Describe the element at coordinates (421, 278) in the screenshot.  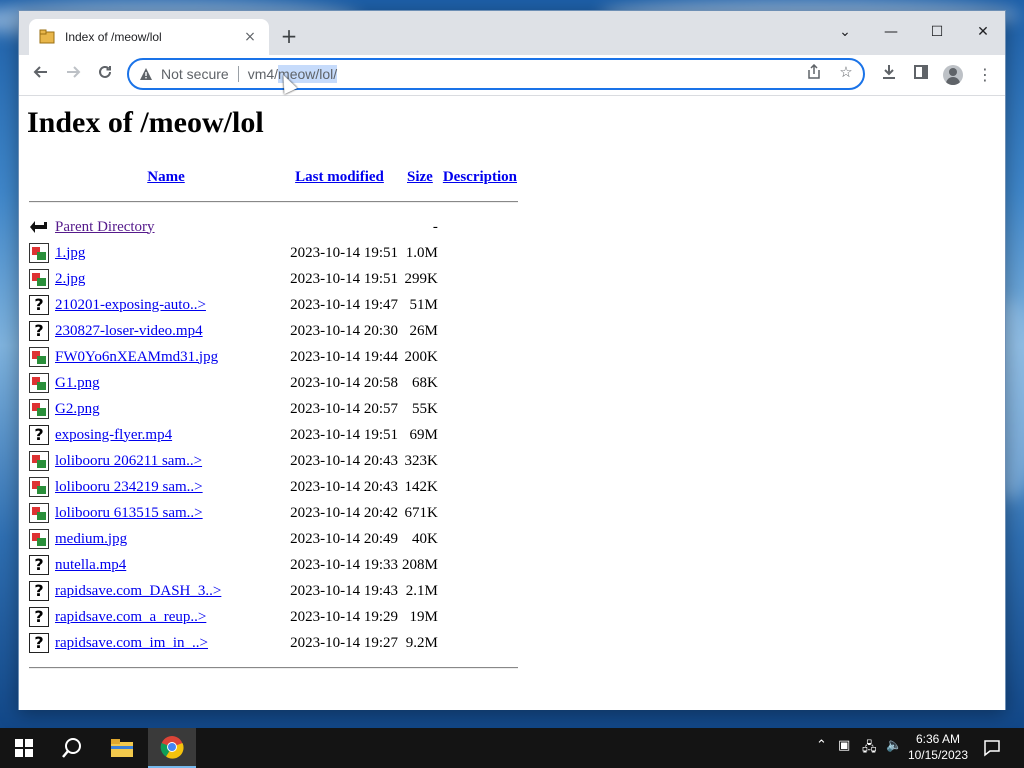
I see `file-size: 299K` at that location.